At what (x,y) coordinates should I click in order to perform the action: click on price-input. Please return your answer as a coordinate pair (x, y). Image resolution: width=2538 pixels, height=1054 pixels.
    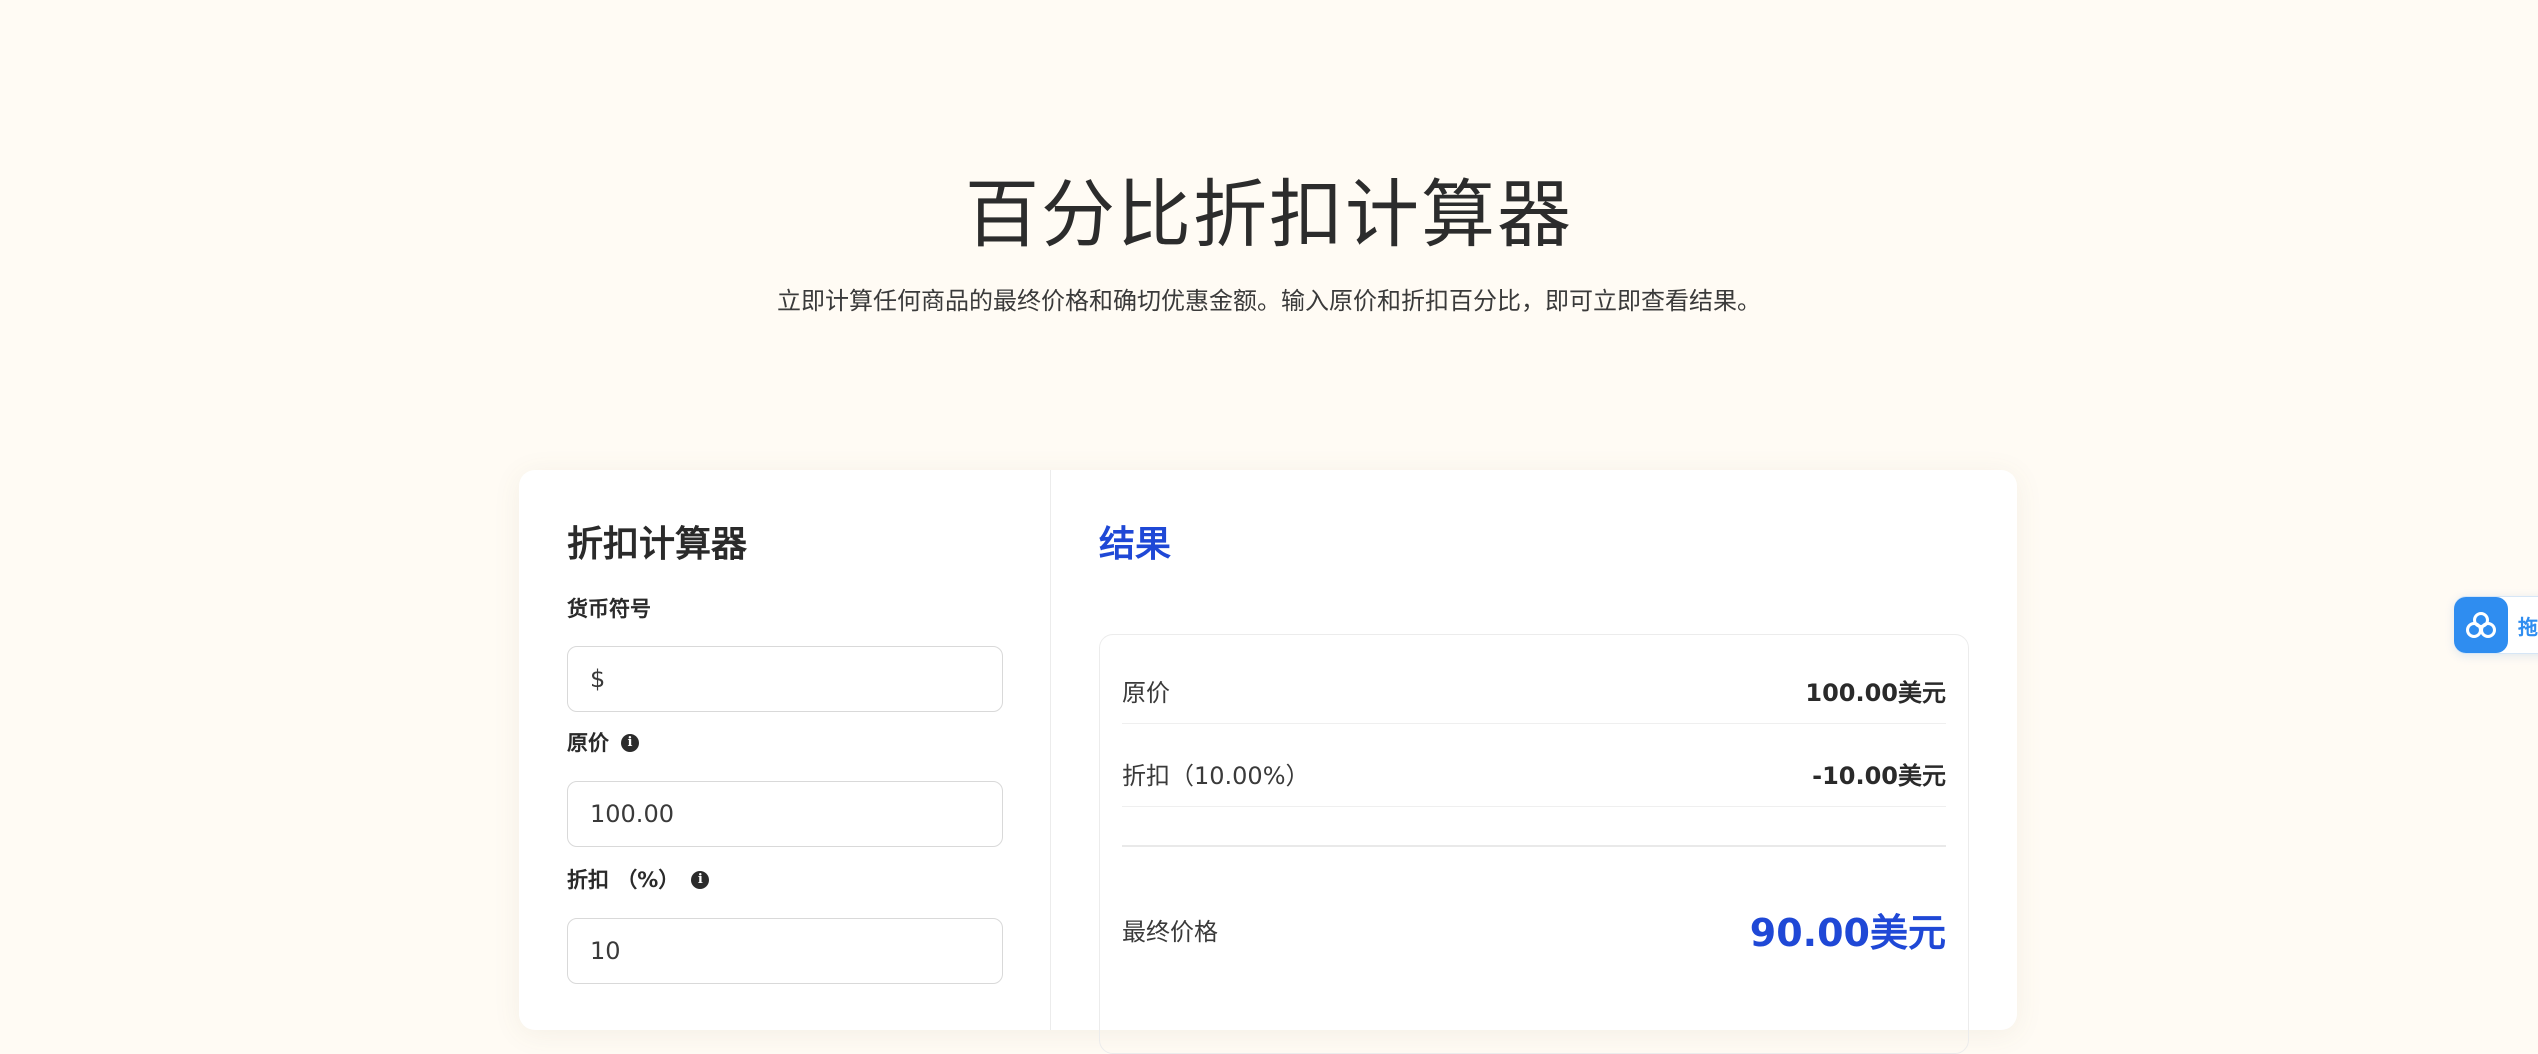
    Looking at the image, I should click on (785, 814).